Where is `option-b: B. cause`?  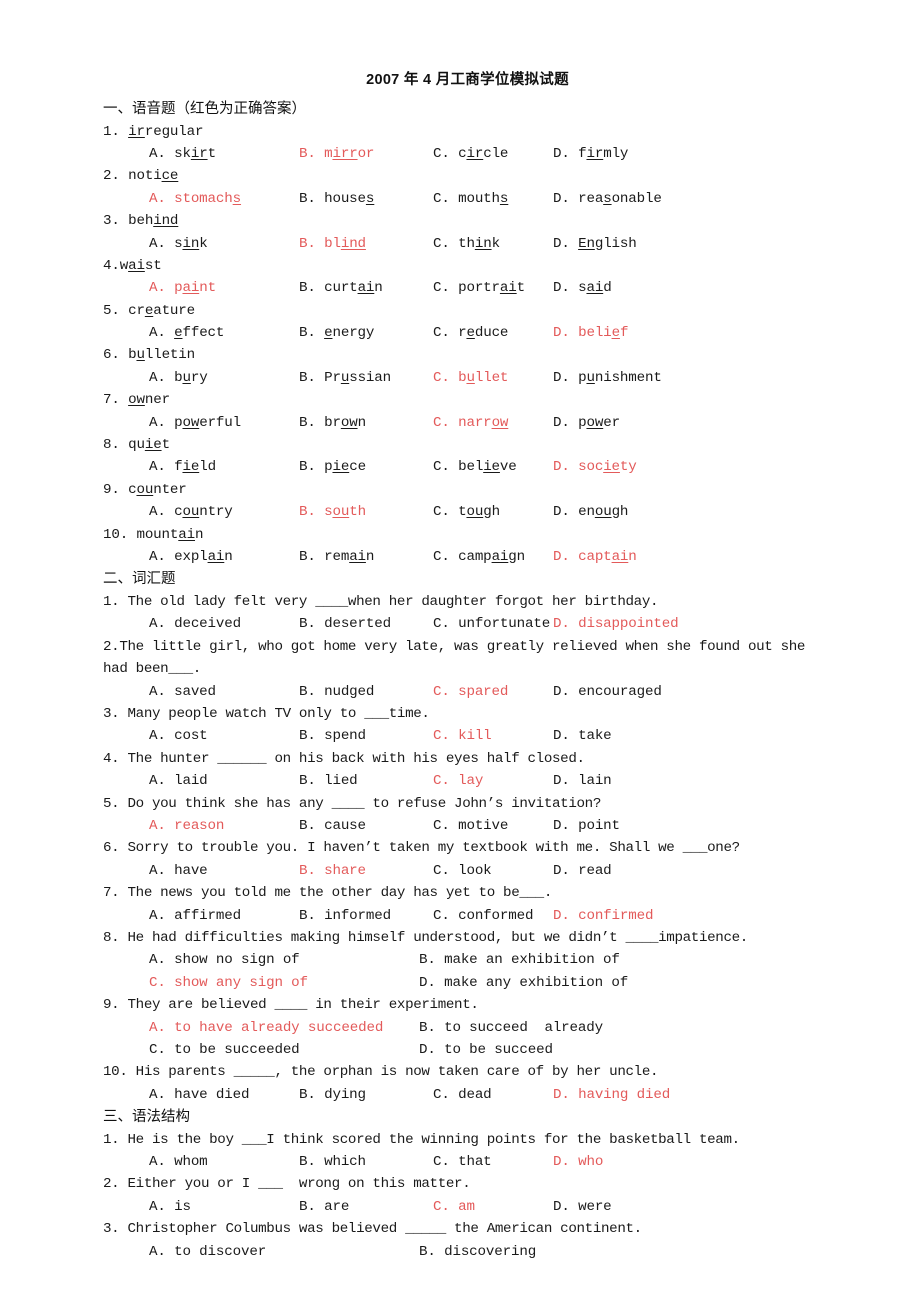 option-b: B. cause is located at coordinates (332, 826).